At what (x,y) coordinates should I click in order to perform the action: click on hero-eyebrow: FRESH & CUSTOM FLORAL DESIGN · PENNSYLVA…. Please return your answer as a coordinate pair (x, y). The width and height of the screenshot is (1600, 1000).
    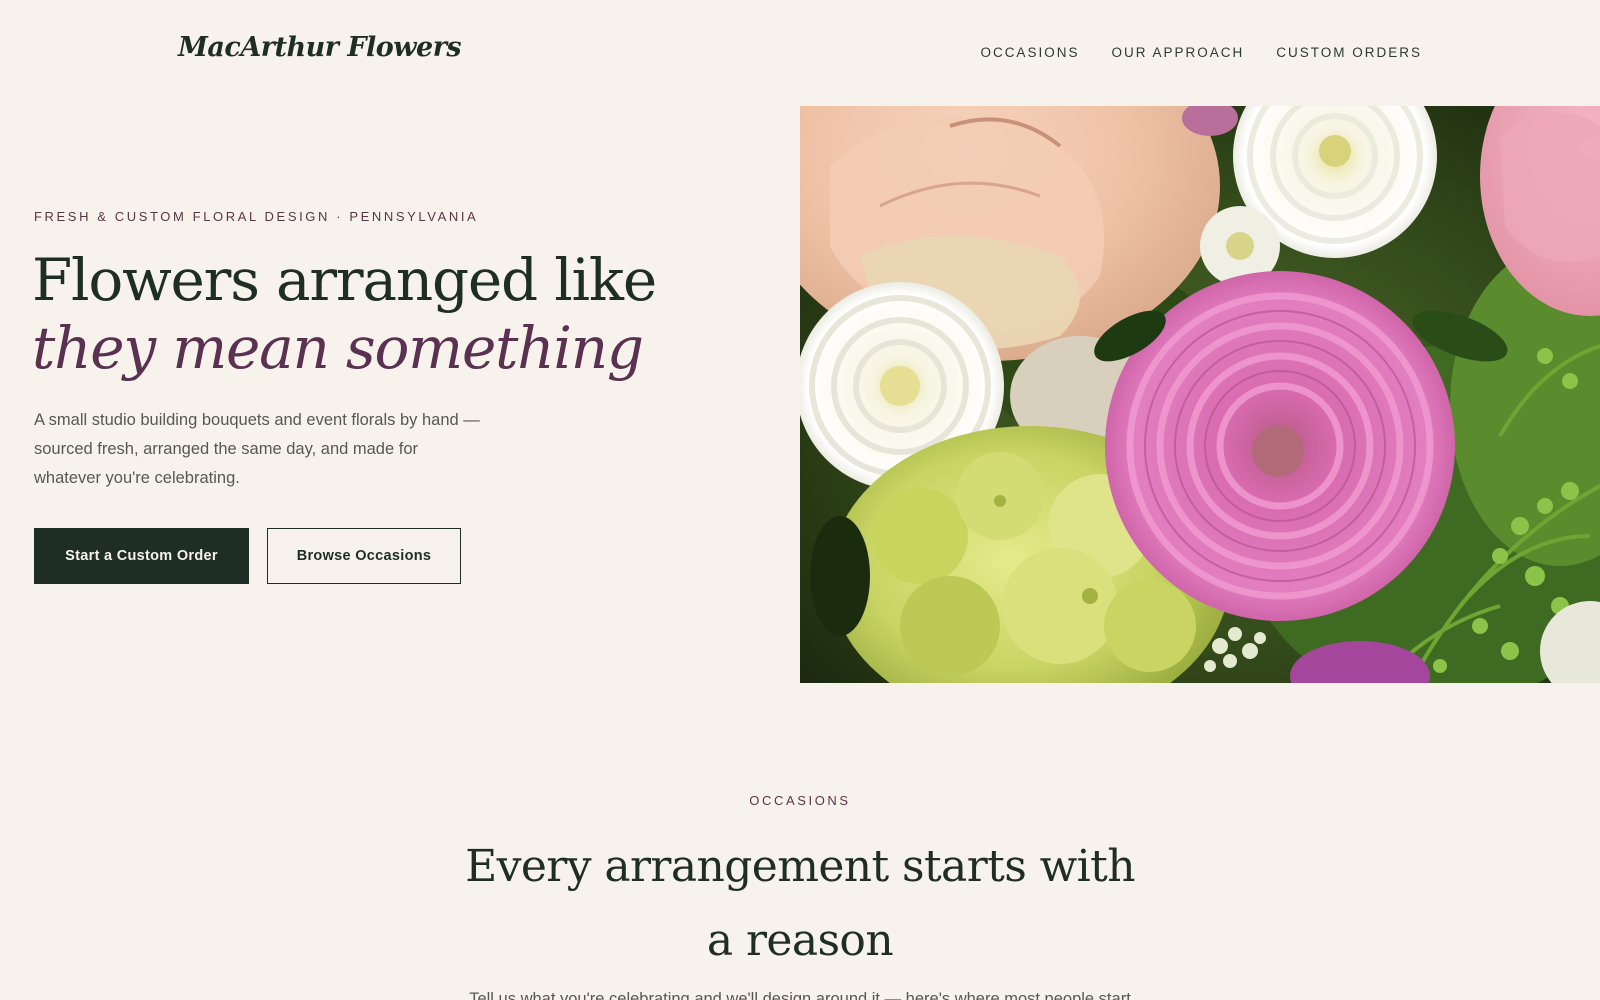
    Looking at the image, I should click on (256, 216).